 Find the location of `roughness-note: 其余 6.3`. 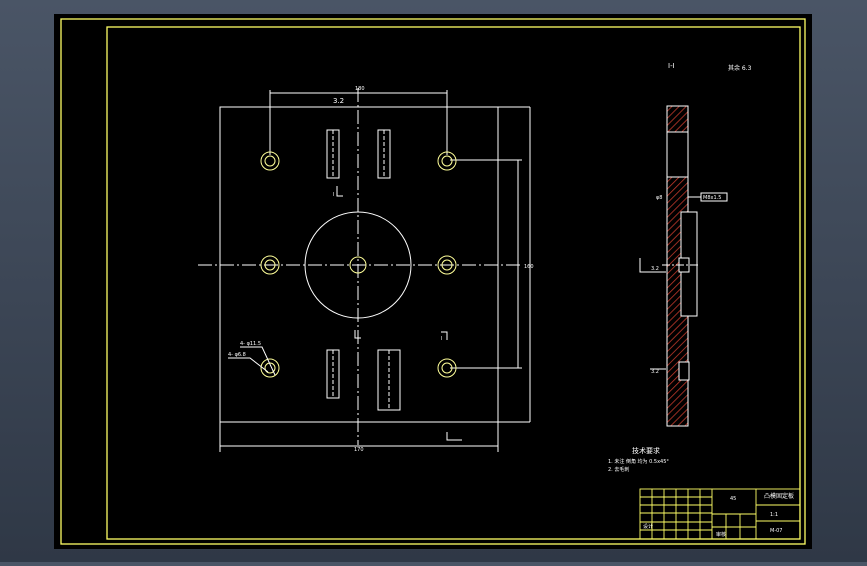

roughness-note: 其余 6.3 is located at coordinates (740, 68).